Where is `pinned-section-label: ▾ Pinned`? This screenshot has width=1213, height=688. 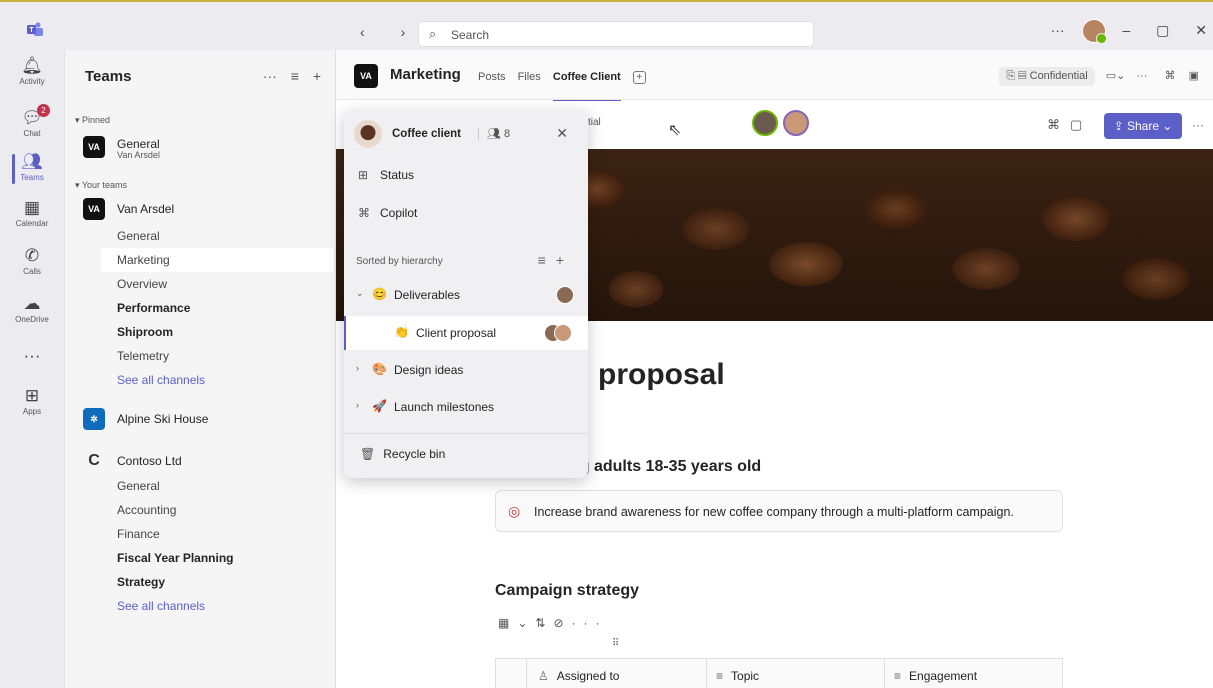
pinned-section-label: ▾ Pinned is located at coordinates (92, 120).